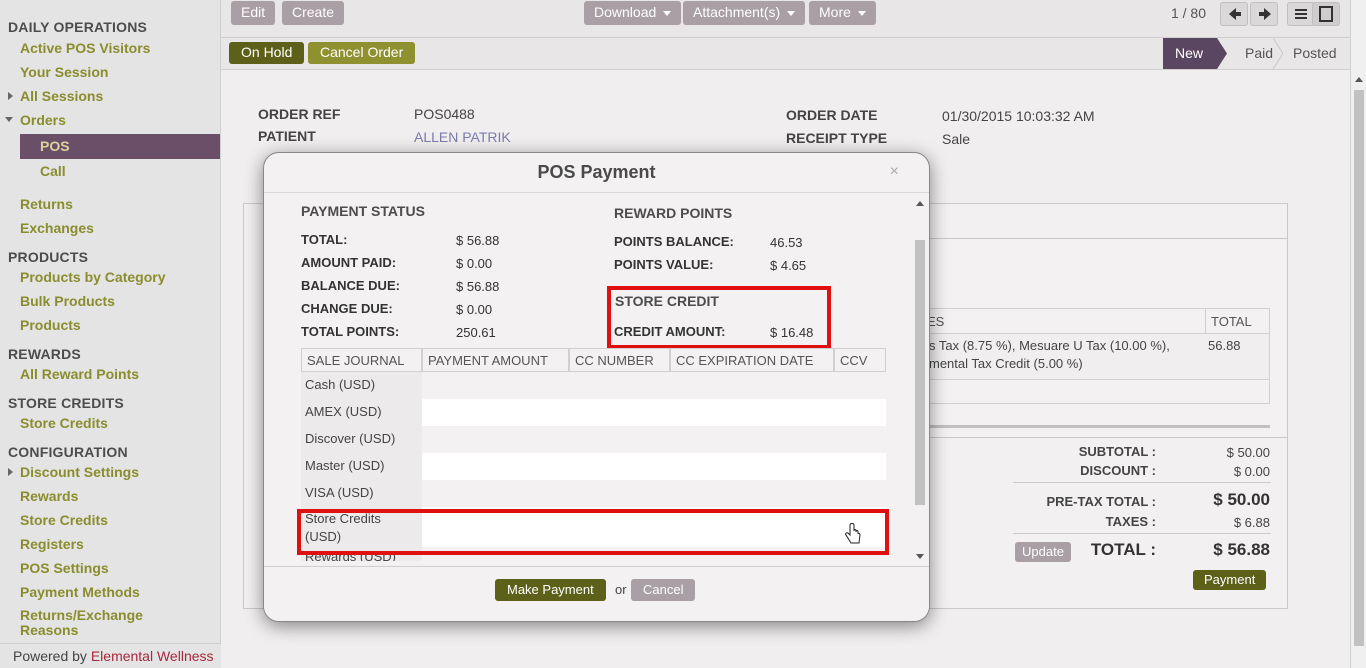 The width and height of the screenshot is (1366, 668). Describe the element at coordinates (495, 360) in the screenshot. I see `payment-amount-header: PAYMENT AMOUNT` at that location.